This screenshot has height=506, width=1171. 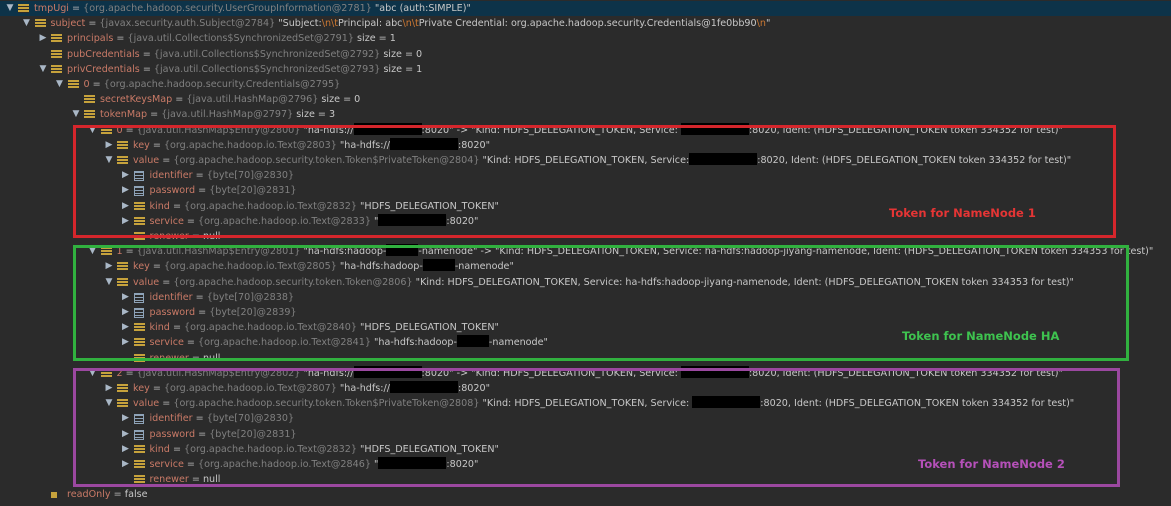 I want to click on var-value: "Subject:, so click(x=300, y=24).